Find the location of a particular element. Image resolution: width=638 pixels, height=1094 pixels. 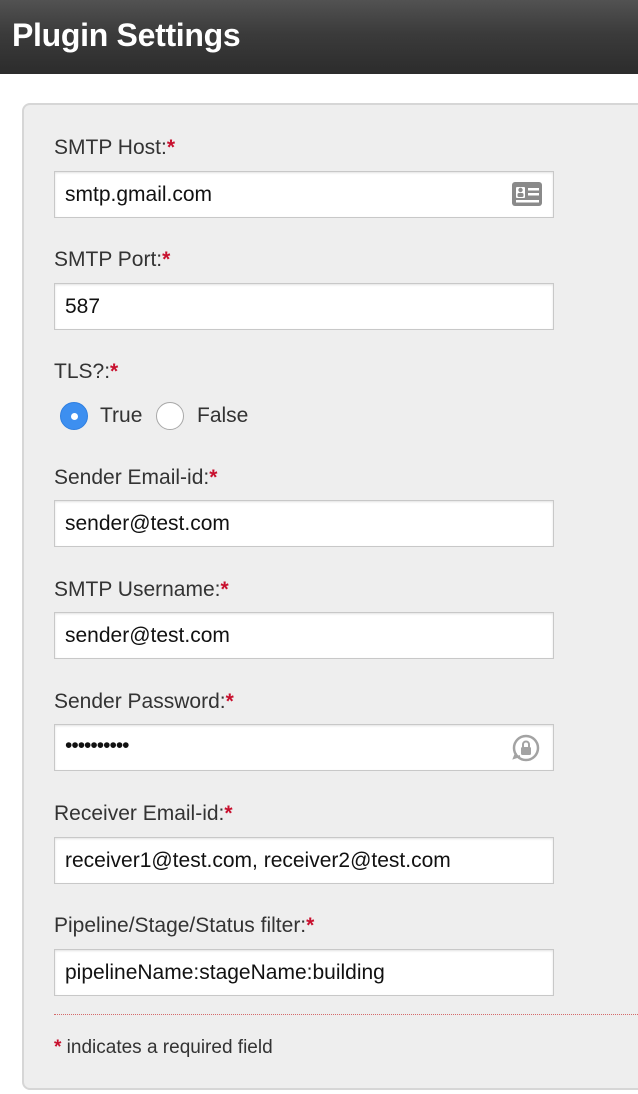

sender-email-value: sender@test.com is located at coordinates (147, 523).